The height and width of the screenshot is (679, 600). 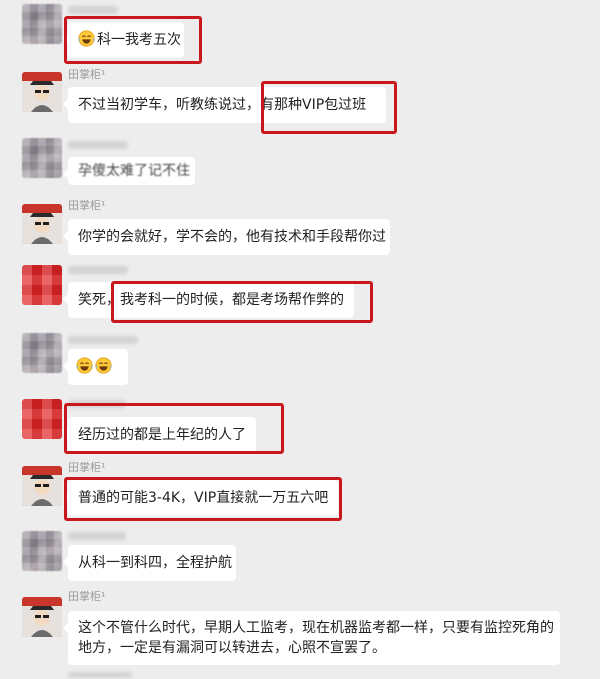 I want to click on message-bubble: 普通的可能3-4K，VIP直接就一万五六吧, so click(x=200, y=498).